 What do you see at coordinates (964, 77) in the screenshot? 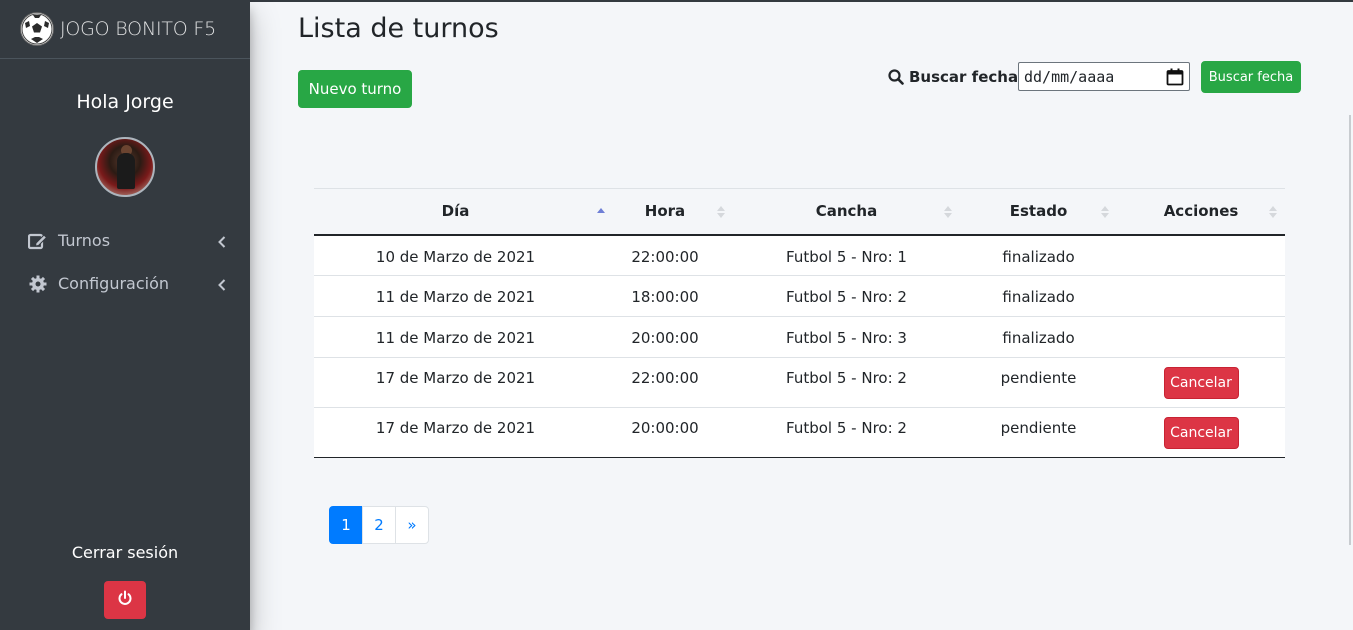
I see `search-label-text: Buscar fecha` at bounding box center [964, 77].